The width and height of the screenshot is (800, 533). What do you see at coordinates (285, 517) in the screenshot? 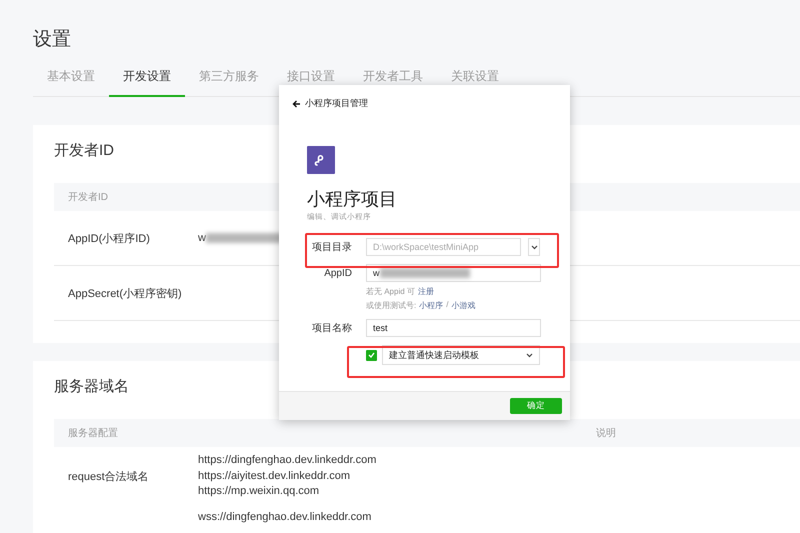
I see `domain-text: wss://dingfenghao.dev.linkeddr.com` at bounding box center [285, 517].